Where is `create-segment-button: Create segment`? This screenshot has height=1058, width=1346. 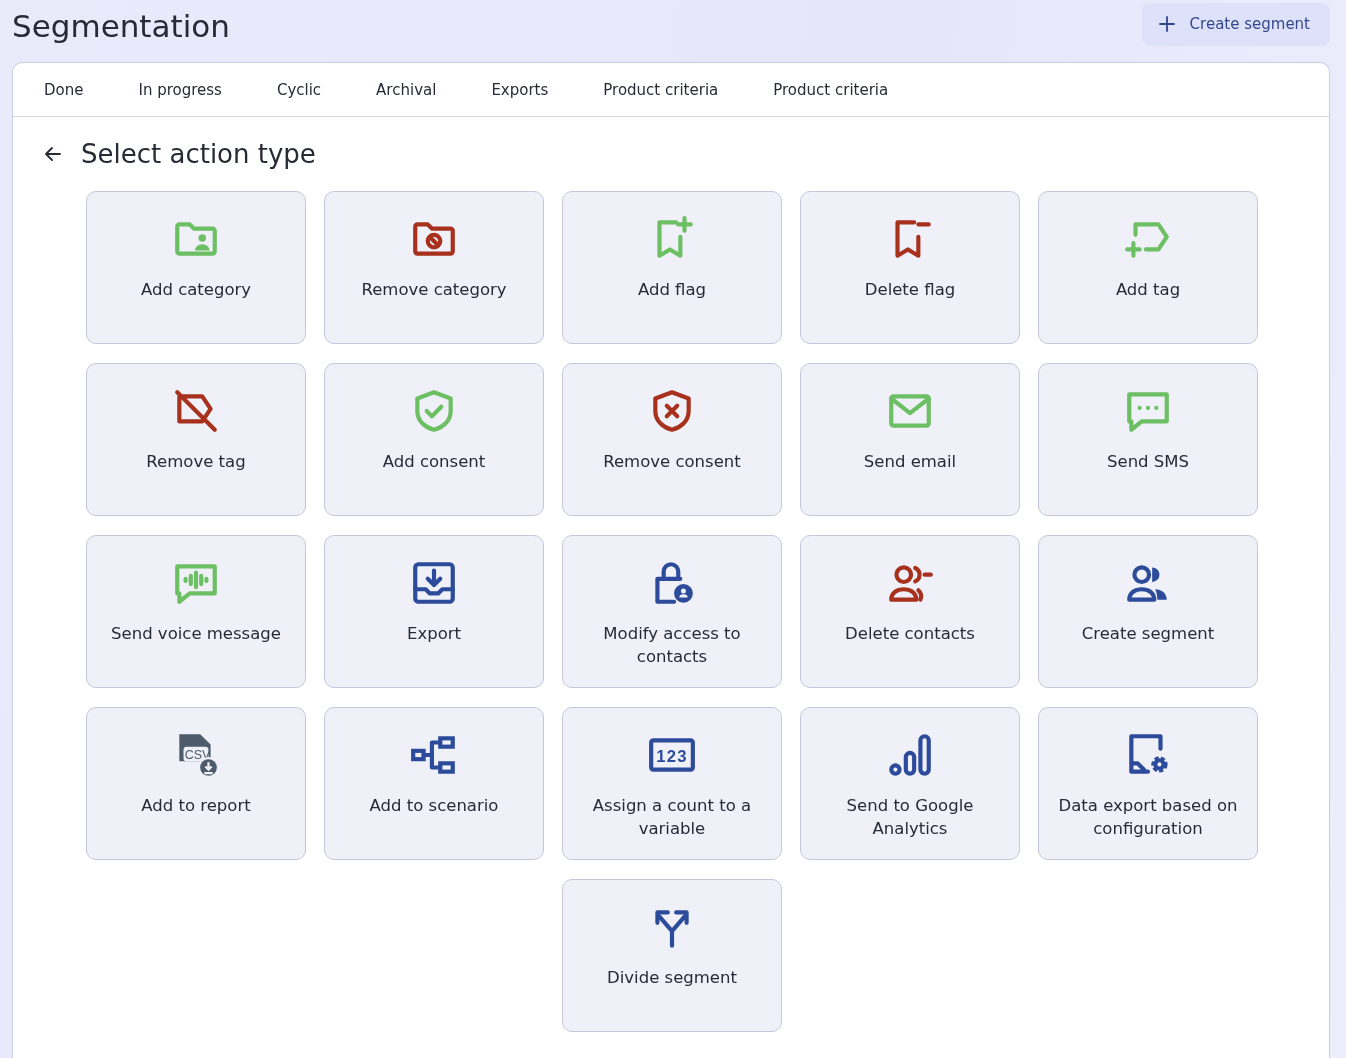
create-segment-button: Create segment is located at coordinates (1235, 24).